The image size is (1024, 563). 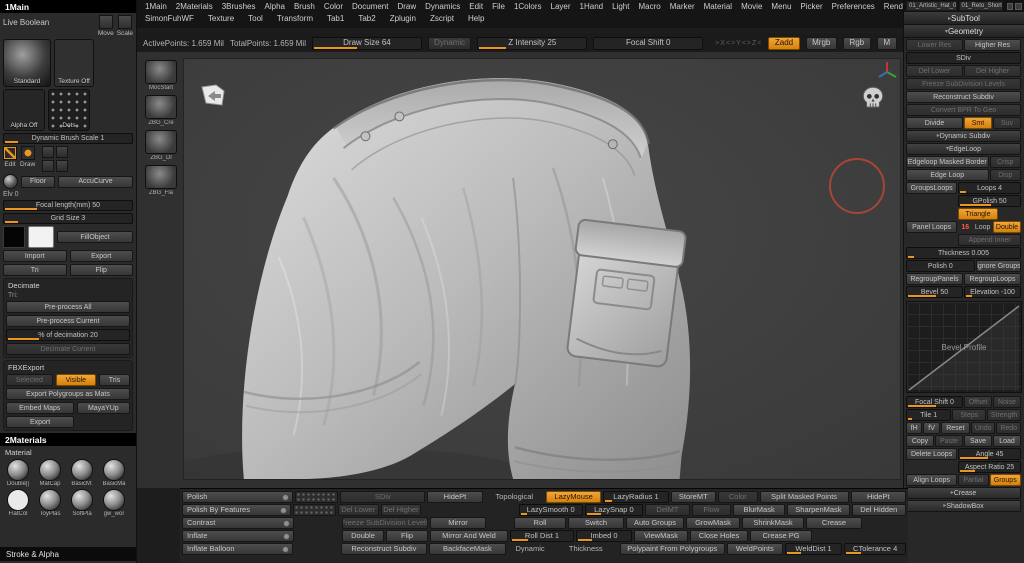 I want to click on move-tool: Move, so click(x=106, y=26).